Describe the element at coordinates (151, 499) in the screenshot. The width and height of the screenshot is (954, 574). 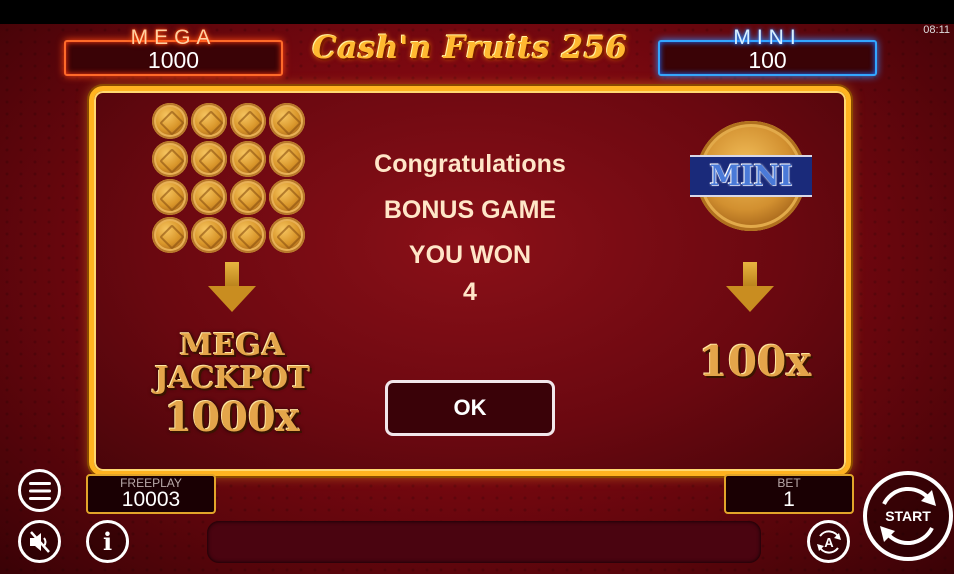
I see `freeplay-value: 10003` at that location.